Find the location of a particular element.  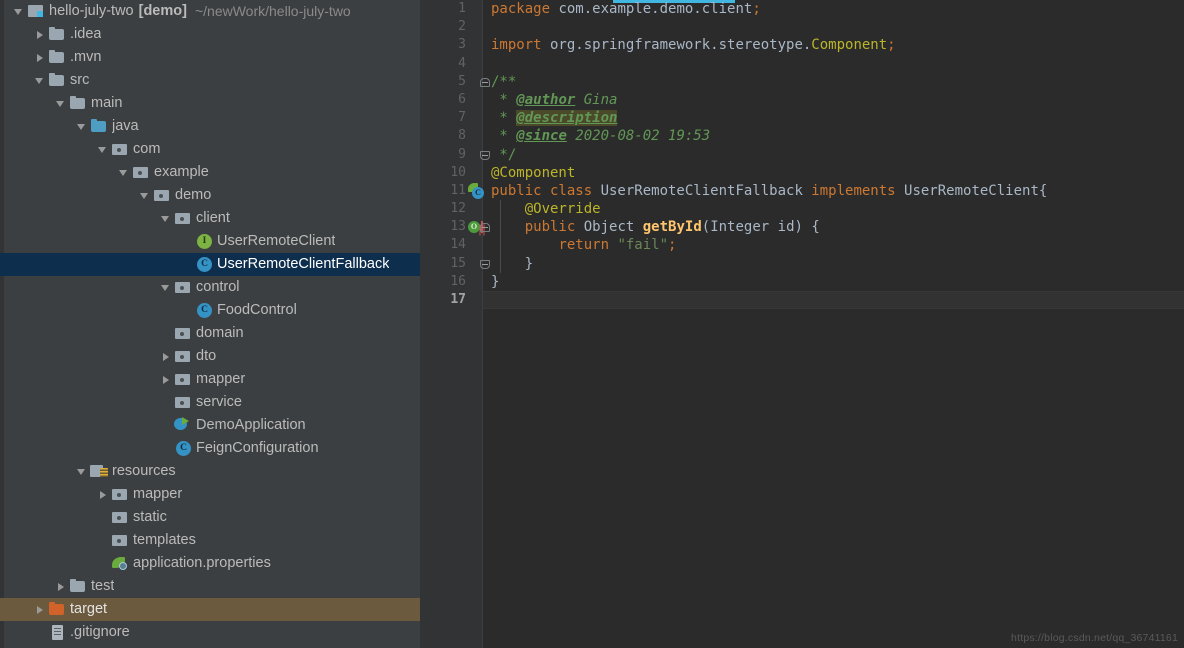

tree-row-test: test is located at coordinates (210, 586).